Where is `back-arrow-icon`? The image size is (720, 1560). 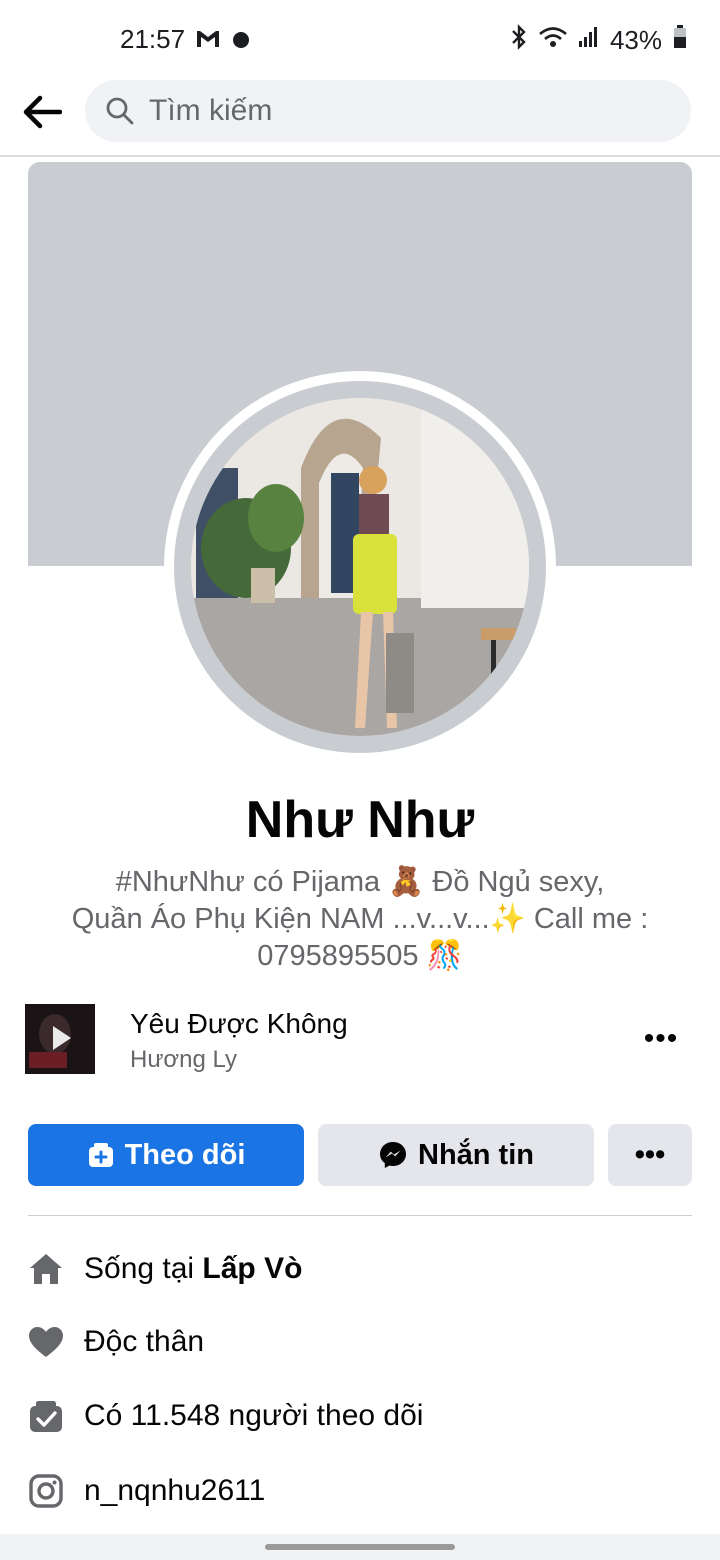
back-arrow-icon is located at coordinates (42, 112).